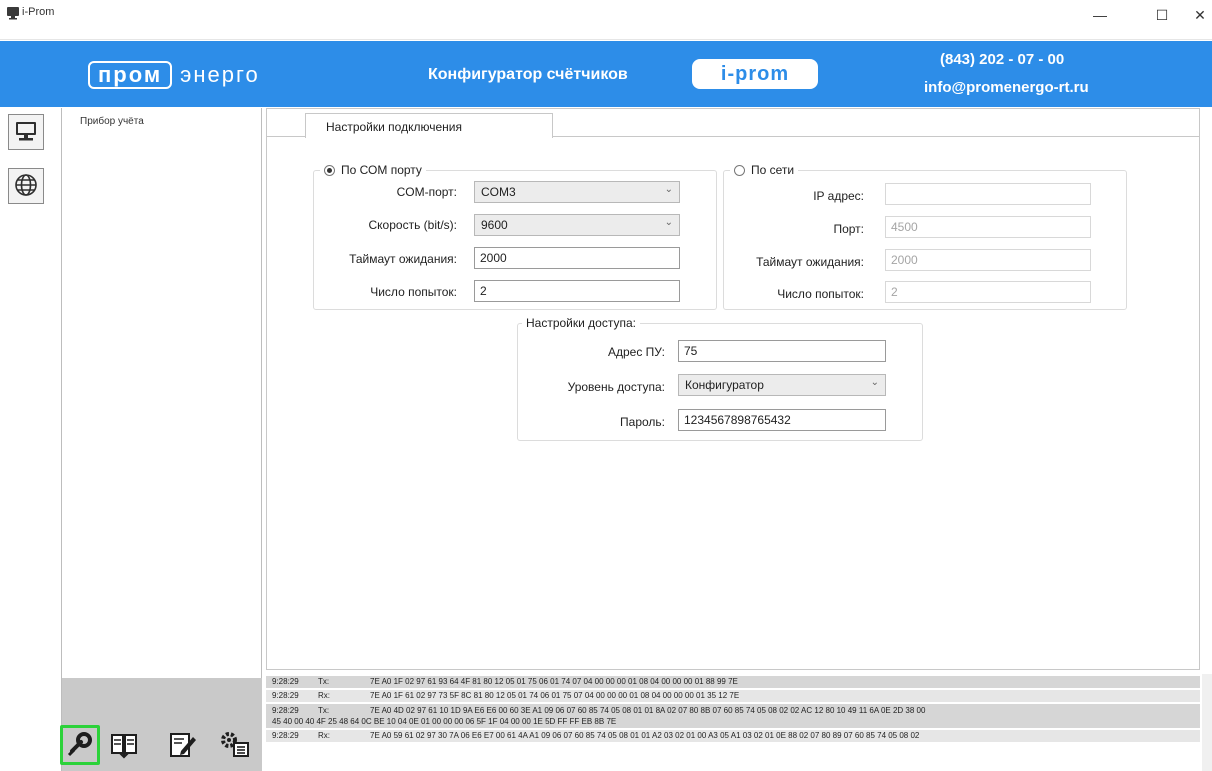 This screenshot has height=771, width=1212. Describe the element at coordinates (426, 192) in the screenshot. I see `com-port-label: COM-порт:` at that location.